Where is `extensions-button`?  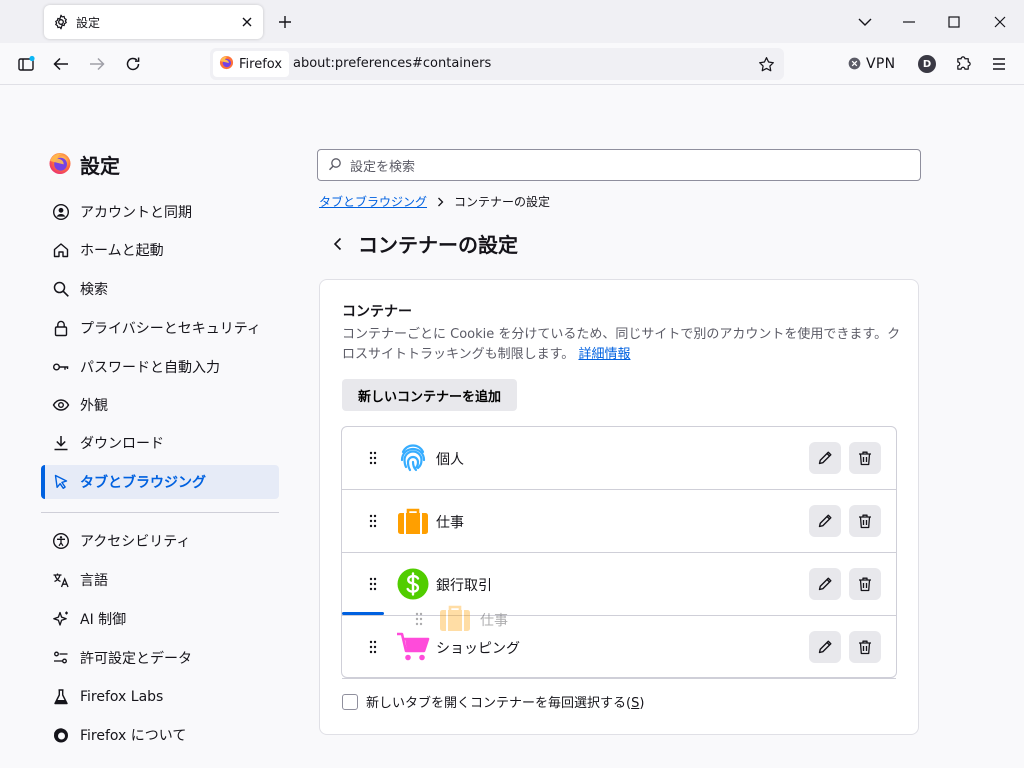
extensions-button is located at coordinates (963, 64).